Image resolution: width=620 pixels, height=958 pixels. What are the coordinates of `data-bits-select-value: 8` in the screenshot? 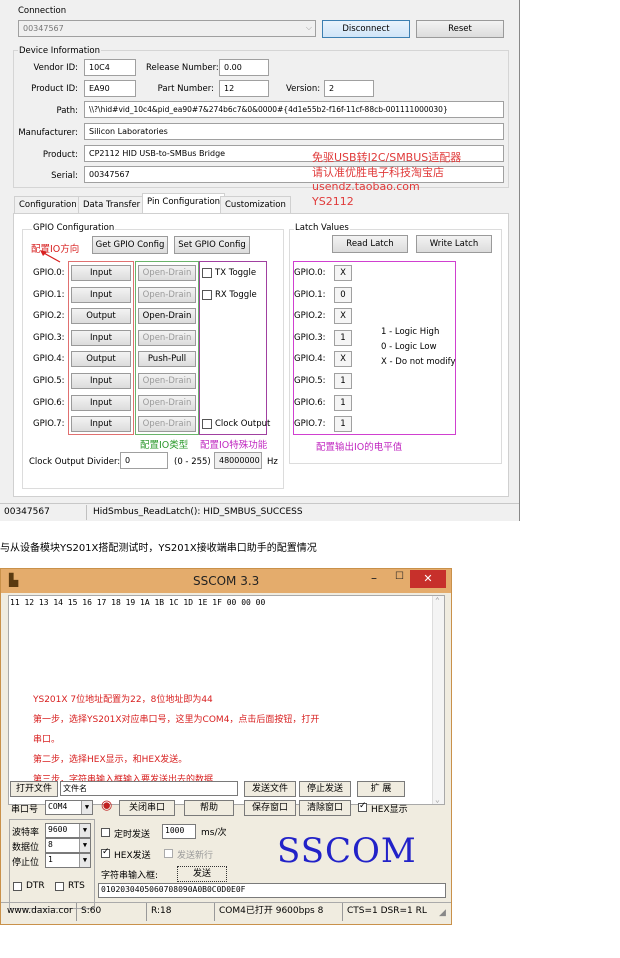 It's located at (50, 844).